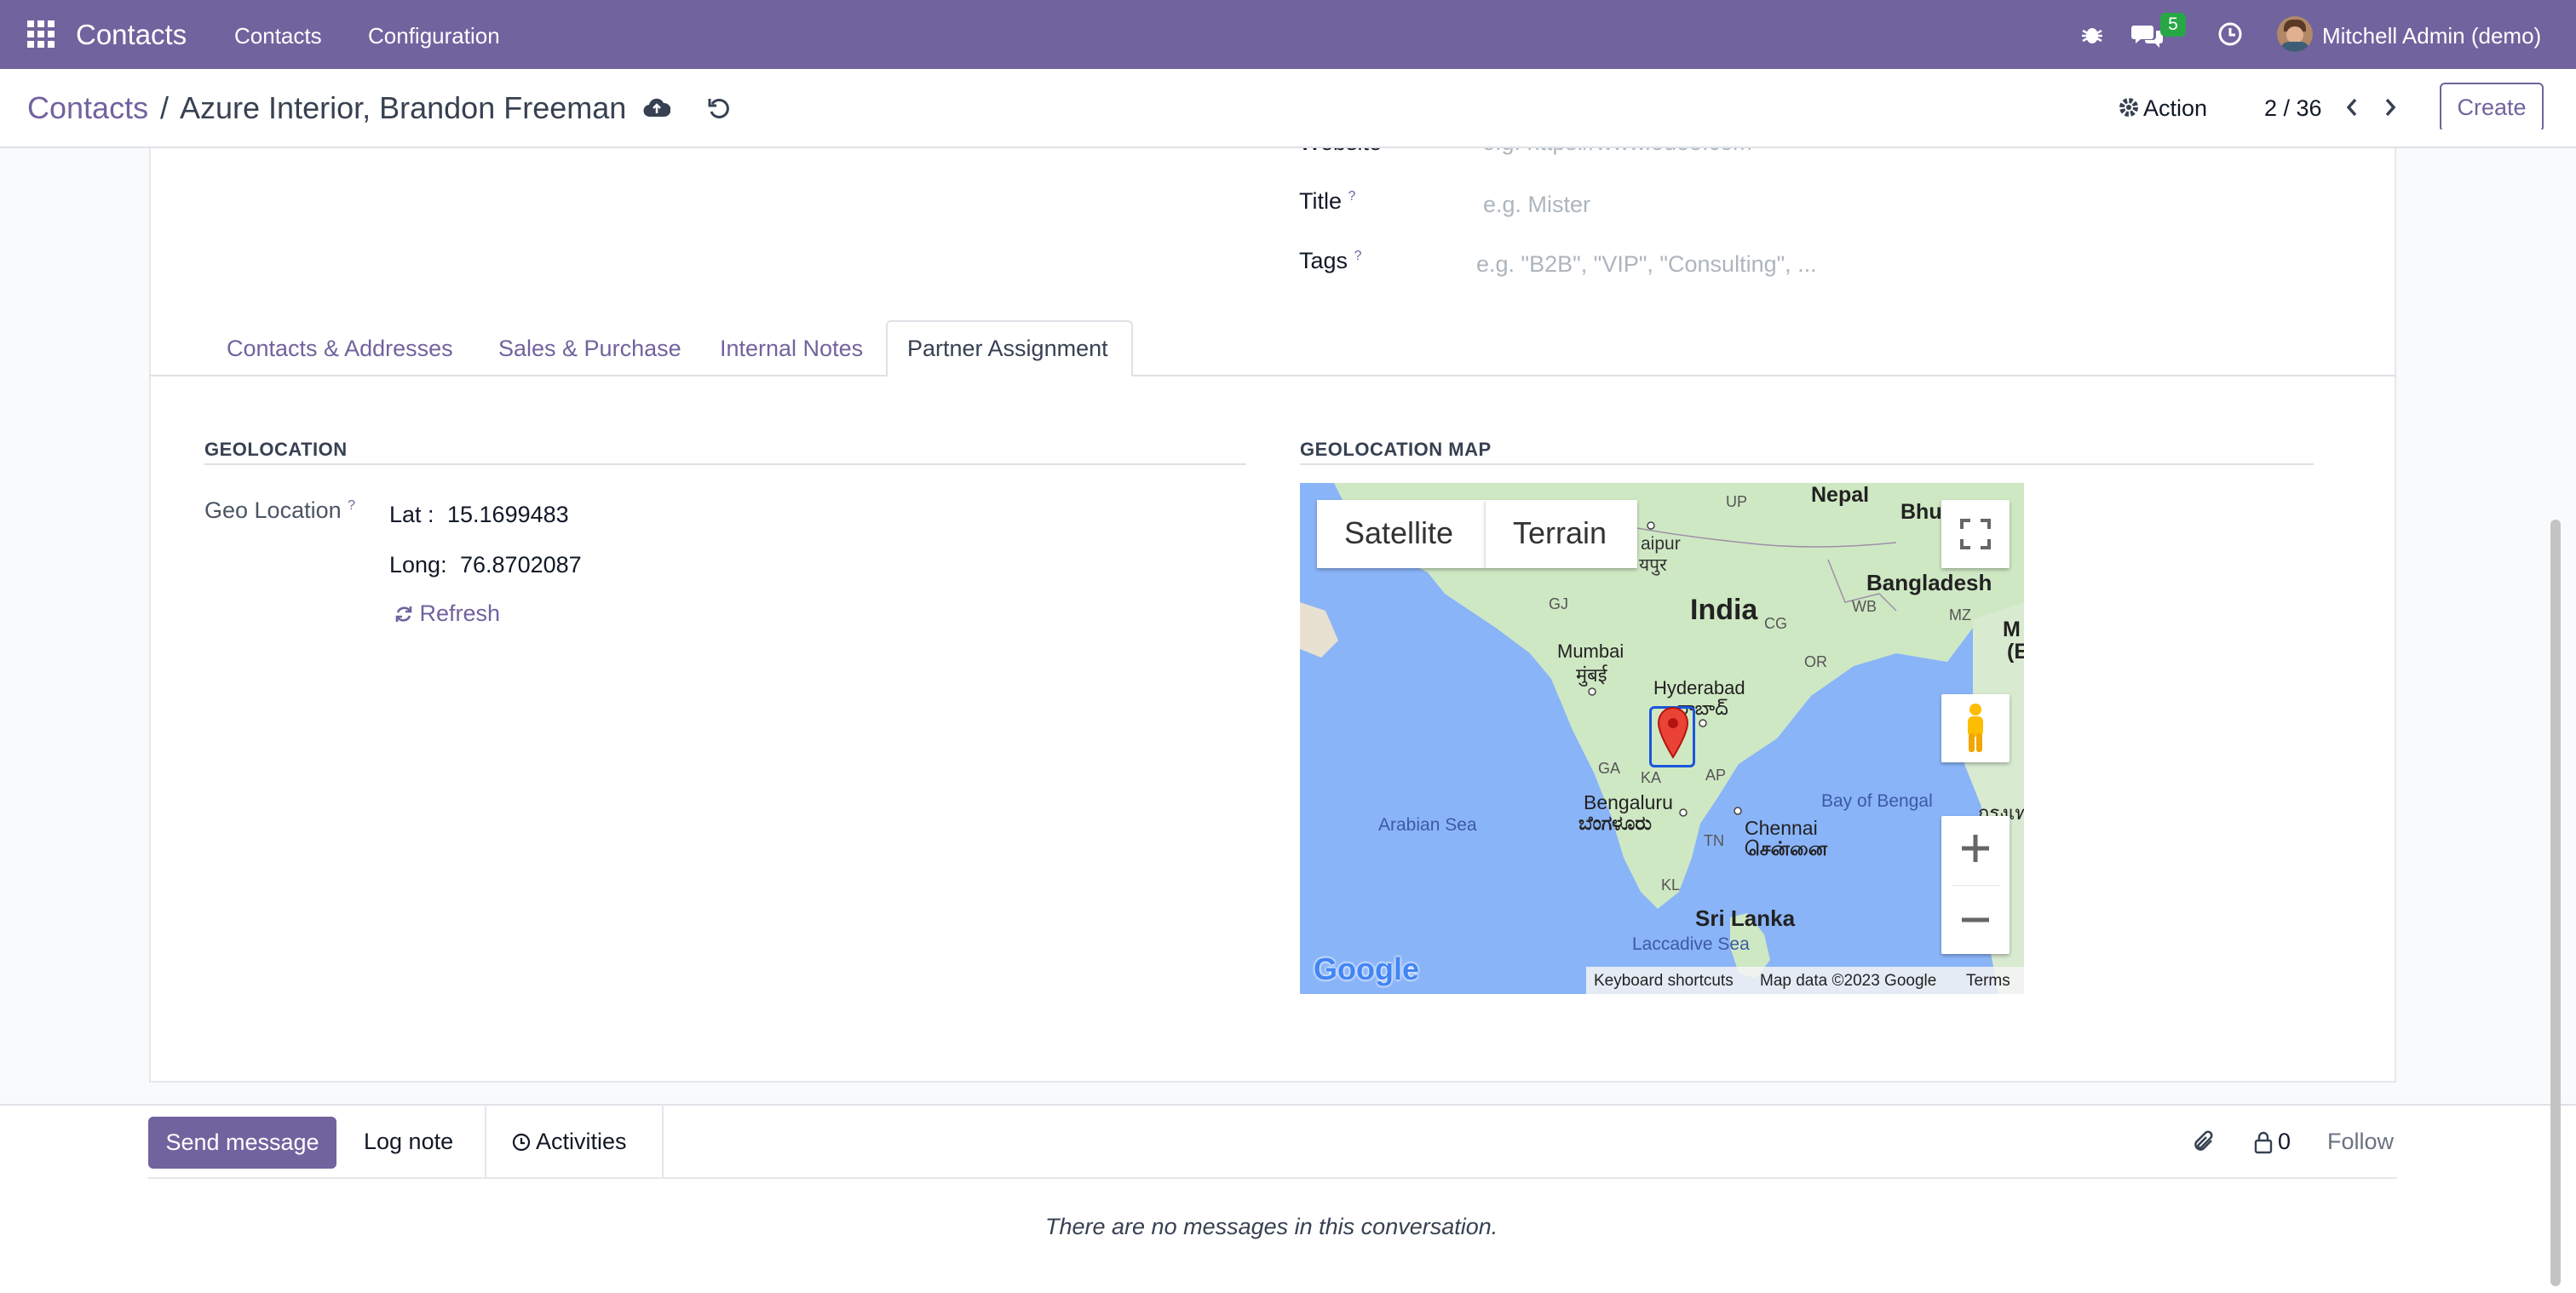 The image size is (2576, 1293). What do you see at coordinates (404, 107) in the screenshot?
I see `breadcrumb-current: Azure Interior, Brandon Freeman` at bounding box center [404, 107].